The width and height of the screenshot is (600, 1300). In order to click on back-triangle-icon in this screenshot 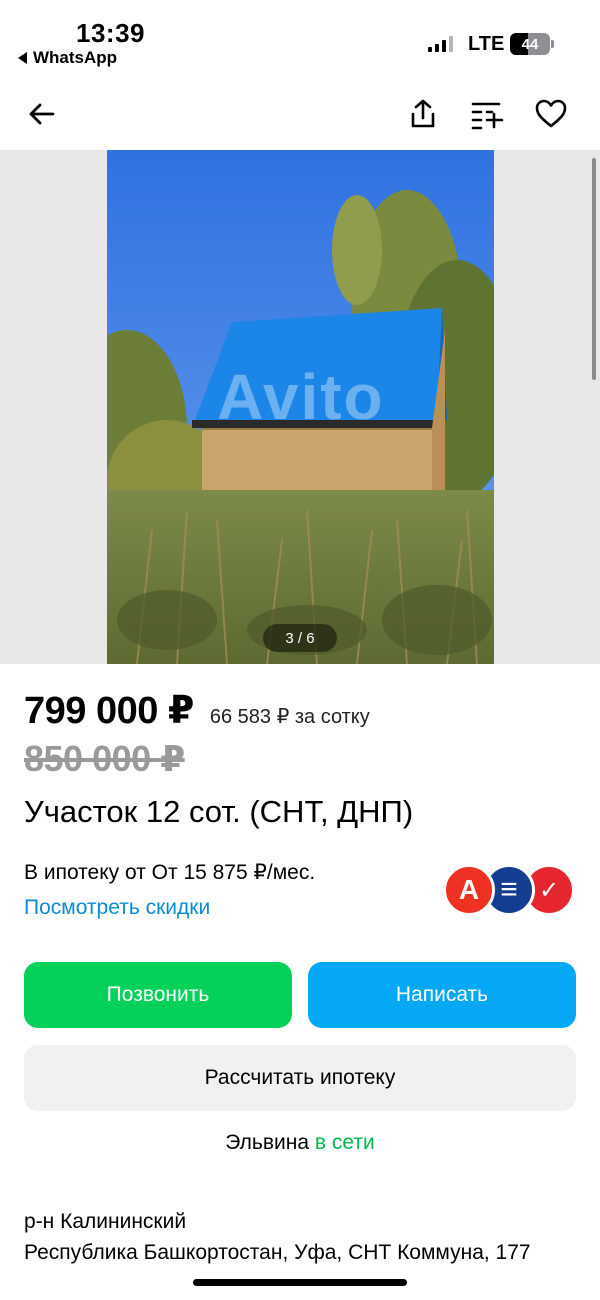, I will do `click(22, 58)`.